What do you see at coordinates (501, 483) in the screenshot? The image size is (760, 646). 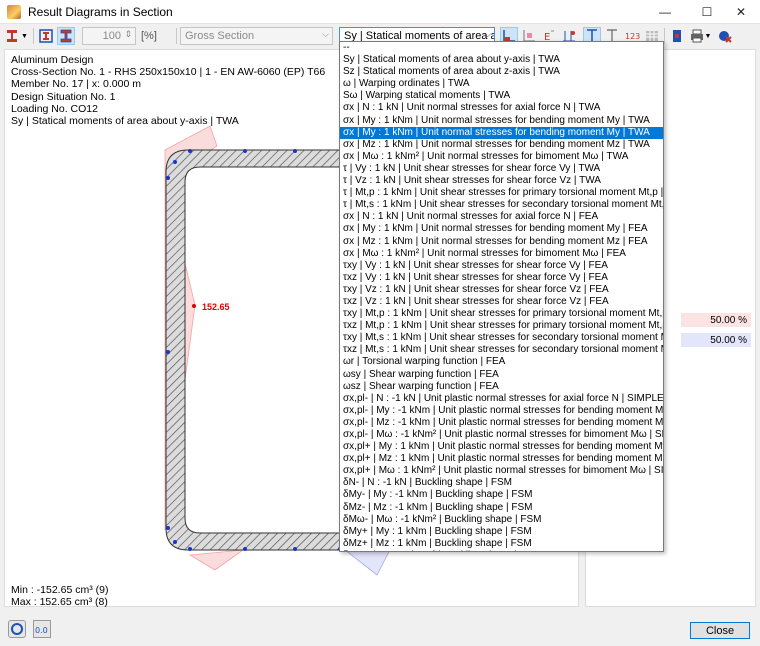 I see `dropdown-item: δN- | N : -1 kN | Buckling shape | FSM` at bounding box center [501, 483].